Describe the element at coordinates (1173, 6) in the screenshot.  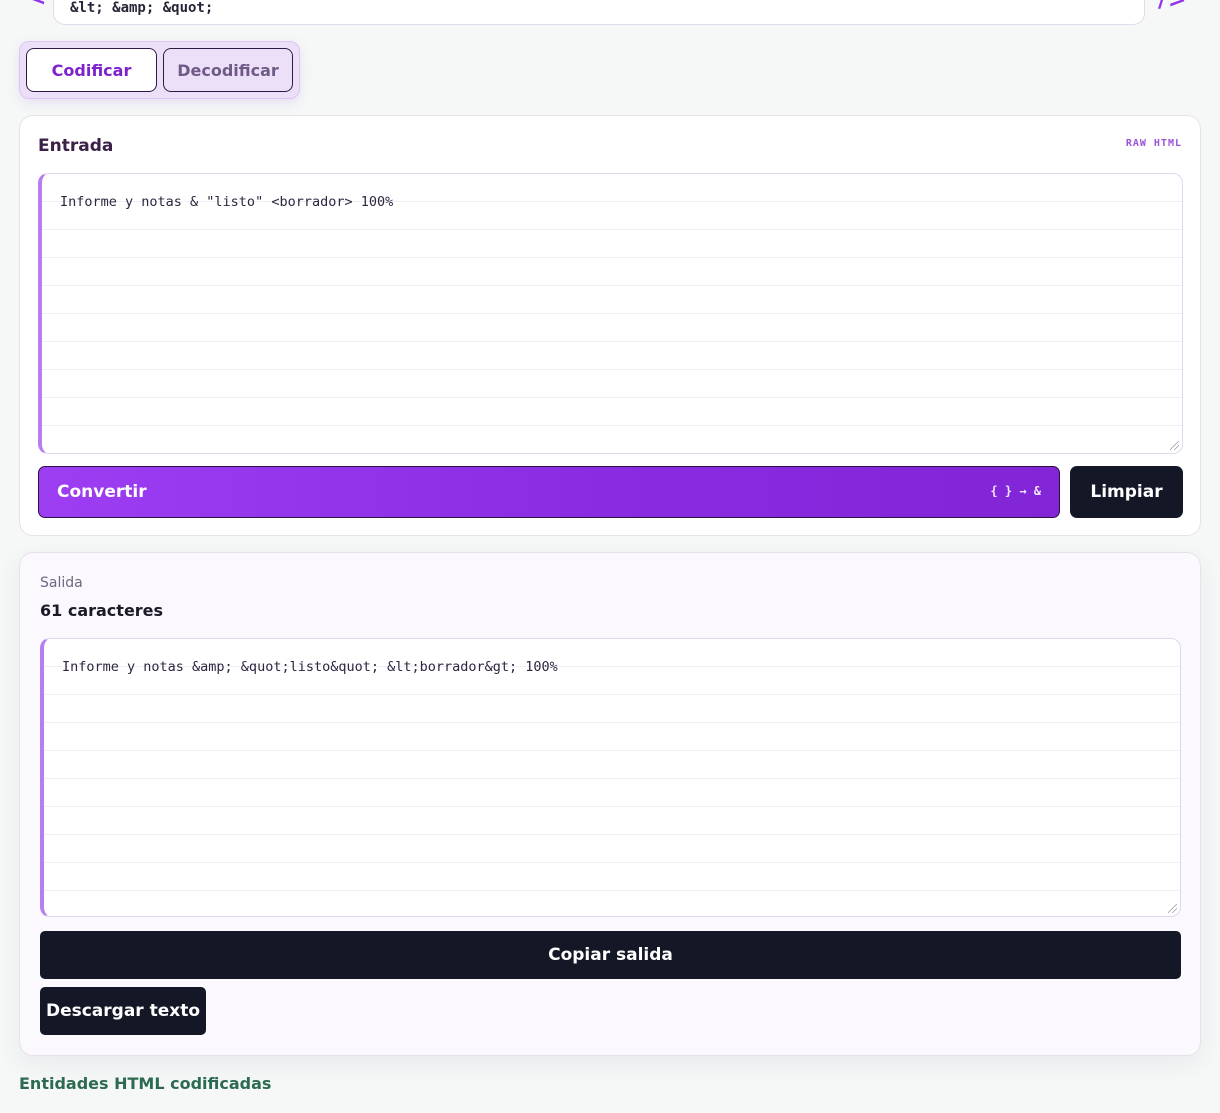
I see `code-close-icon: />` at that location.